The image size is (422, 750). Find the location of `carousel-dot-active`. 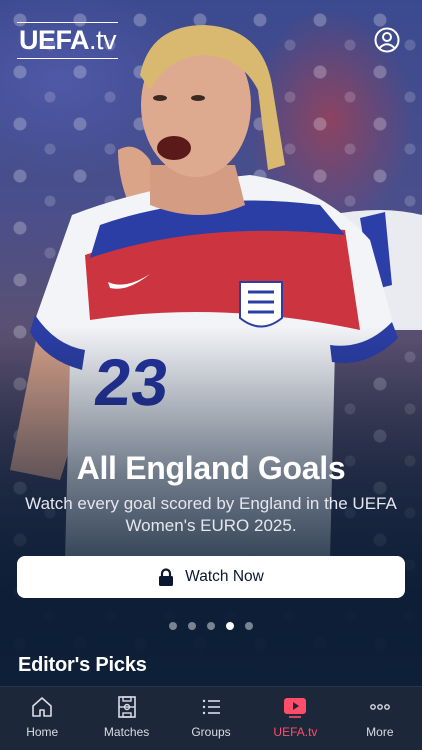

carousel-dot-active is located at coordinates (230, 626).